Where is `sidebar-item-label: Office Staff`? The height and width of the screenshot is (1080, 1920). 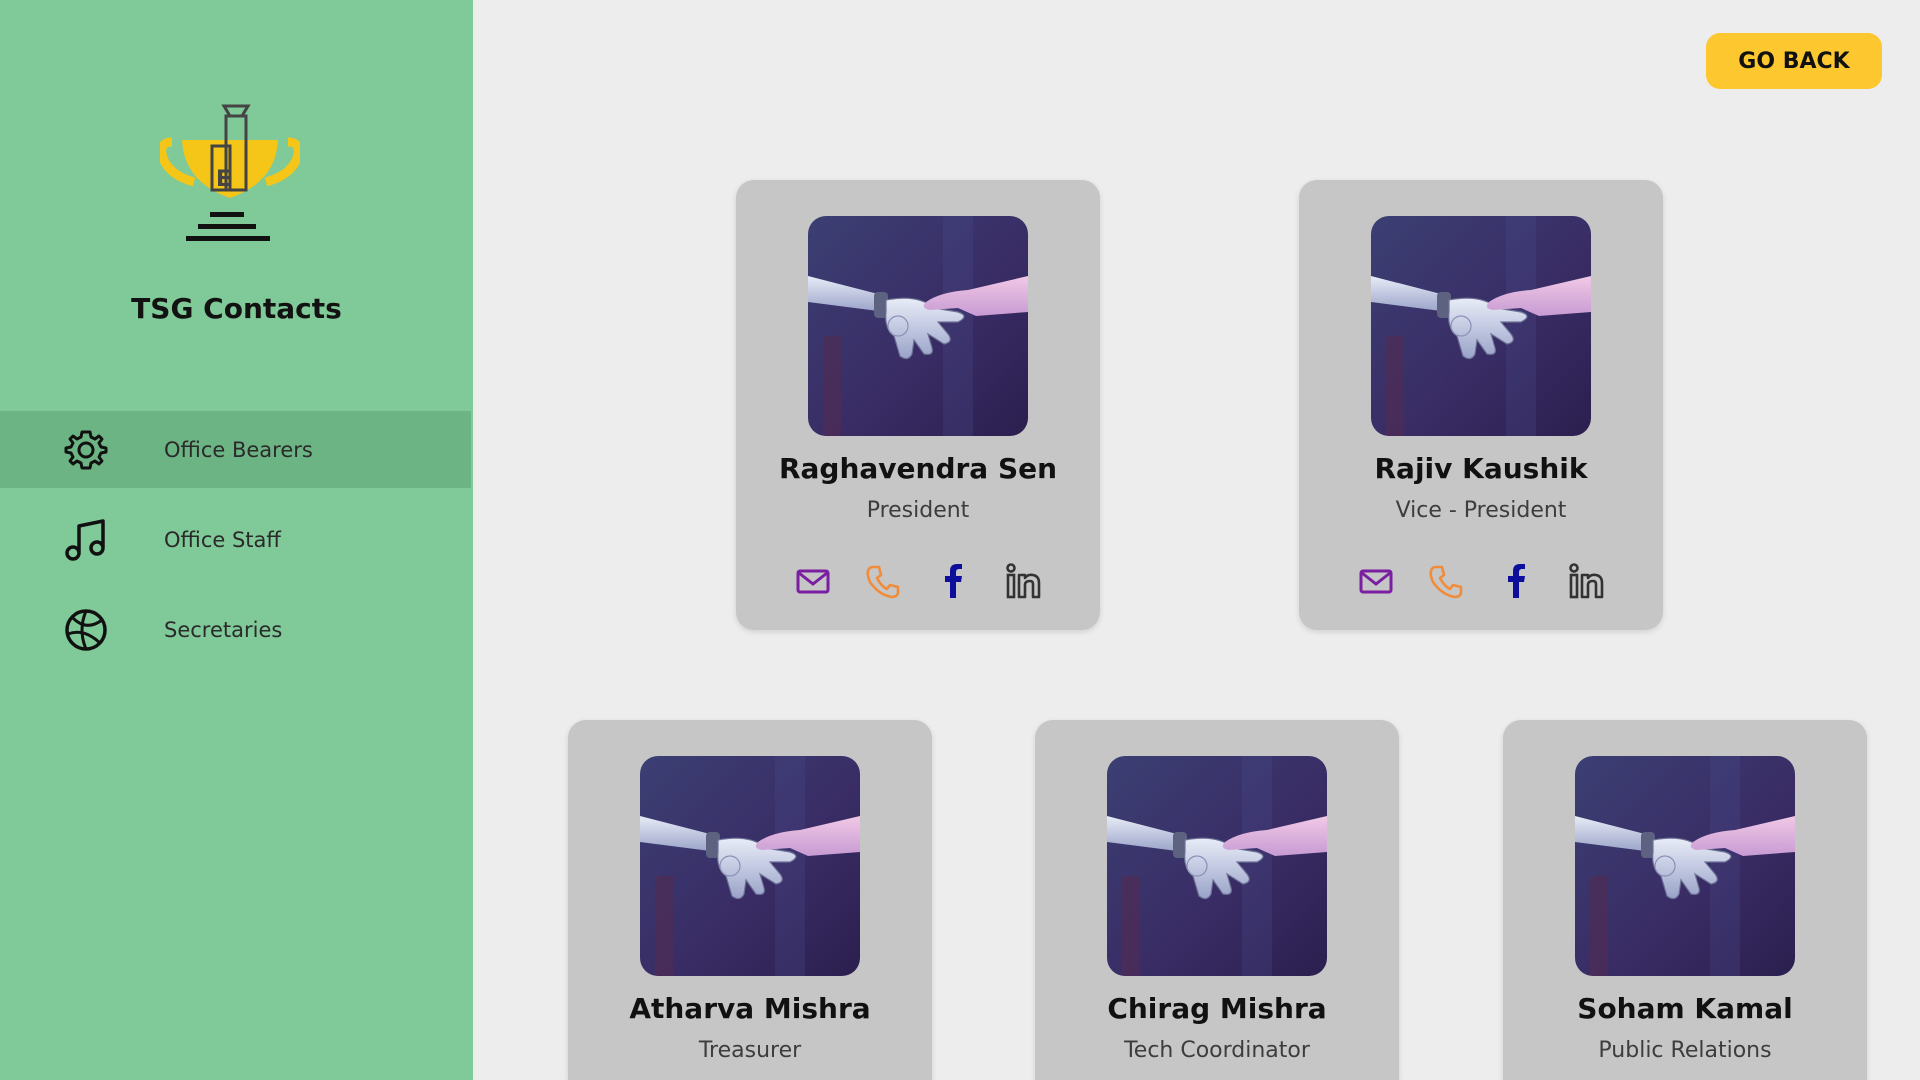
sidebar-item-label: Office Staff is located at coordinates (222, 539).